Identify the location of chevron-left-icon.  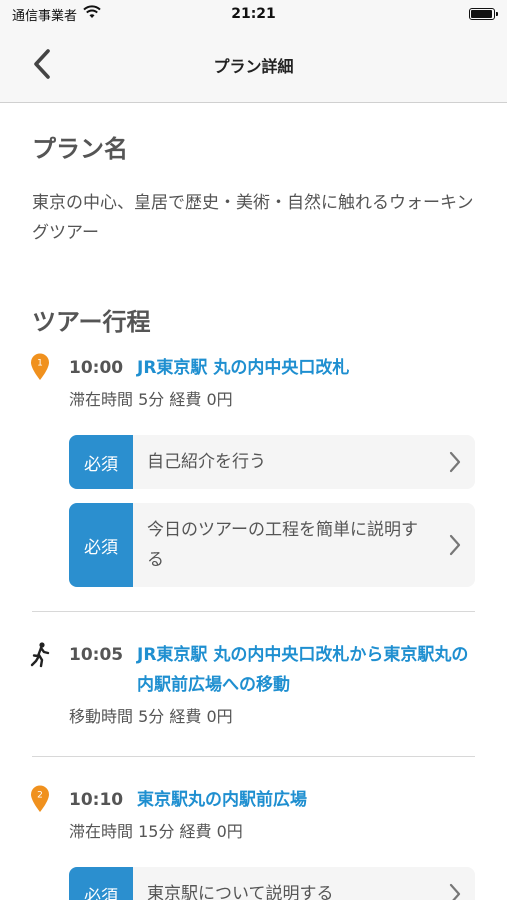
(42, 66).